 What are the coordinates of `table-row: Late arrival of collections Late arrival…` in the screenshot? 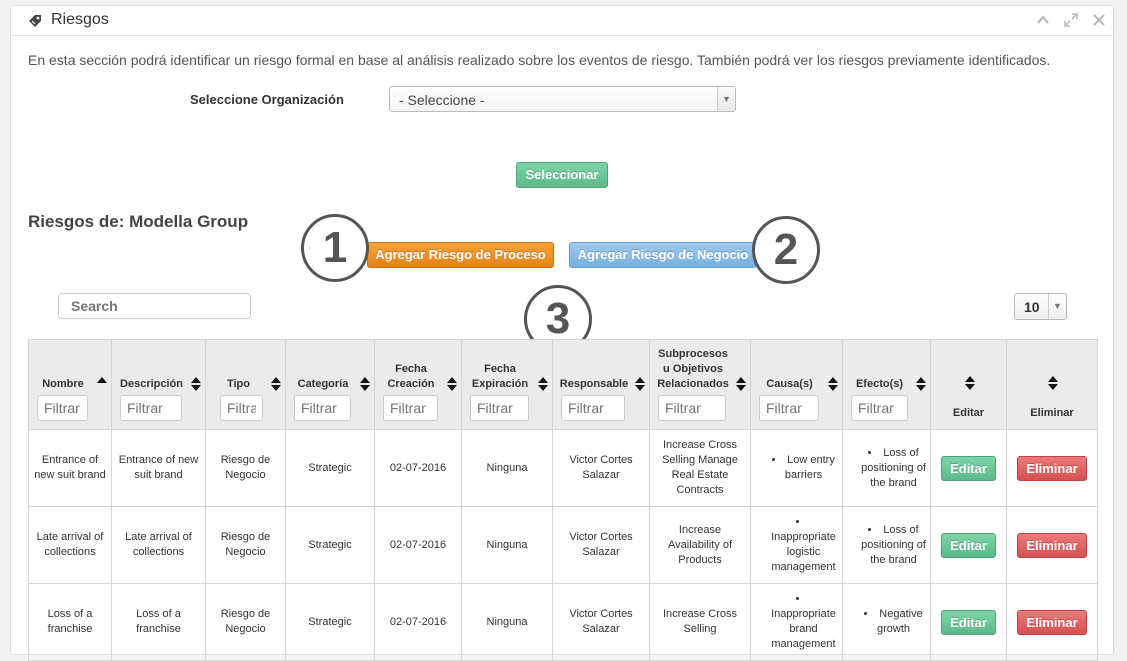 It's located at (563, 545).